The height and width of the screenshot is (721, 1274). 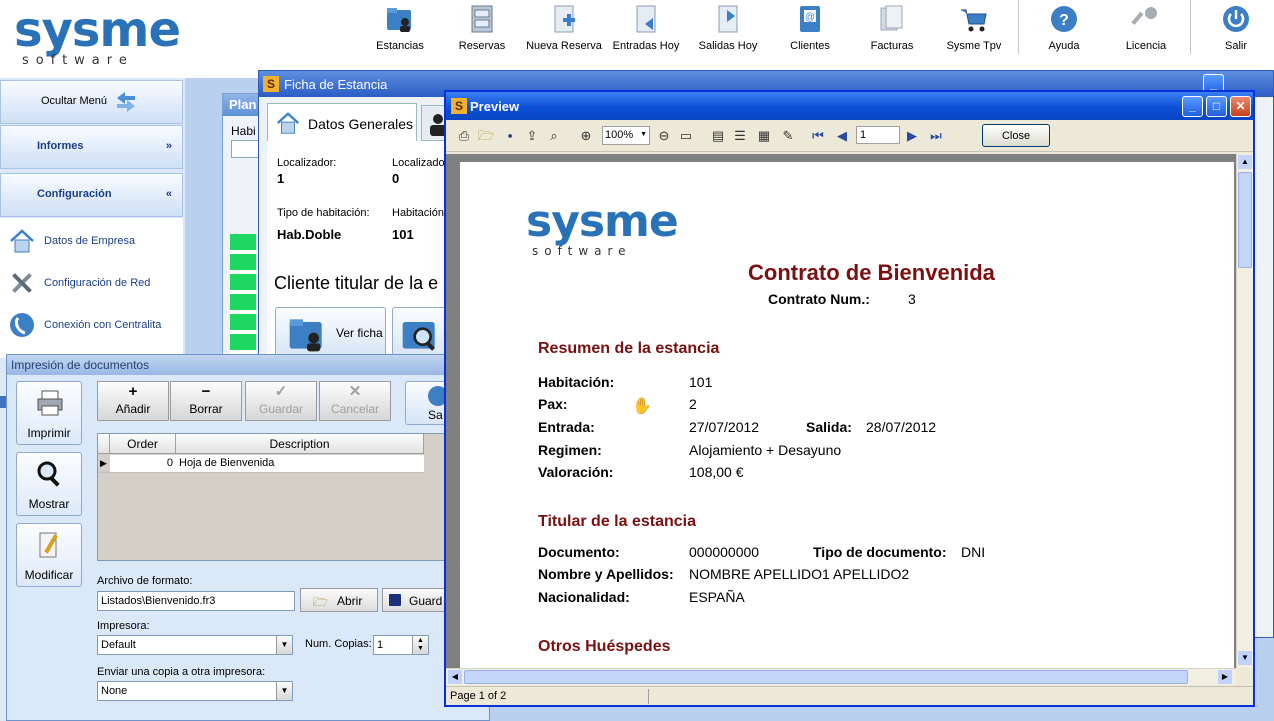 I want to click on nav-item-datos-empresa: Datos de Empresa, so click(x=93, y=242).